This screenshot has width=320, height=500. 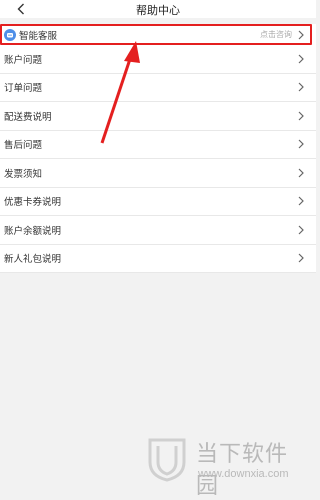 What do you see at coordinates (38, 36) in the screenshot?
I see `smart-service-label: 智能客服` at bounding box center [38, 36].